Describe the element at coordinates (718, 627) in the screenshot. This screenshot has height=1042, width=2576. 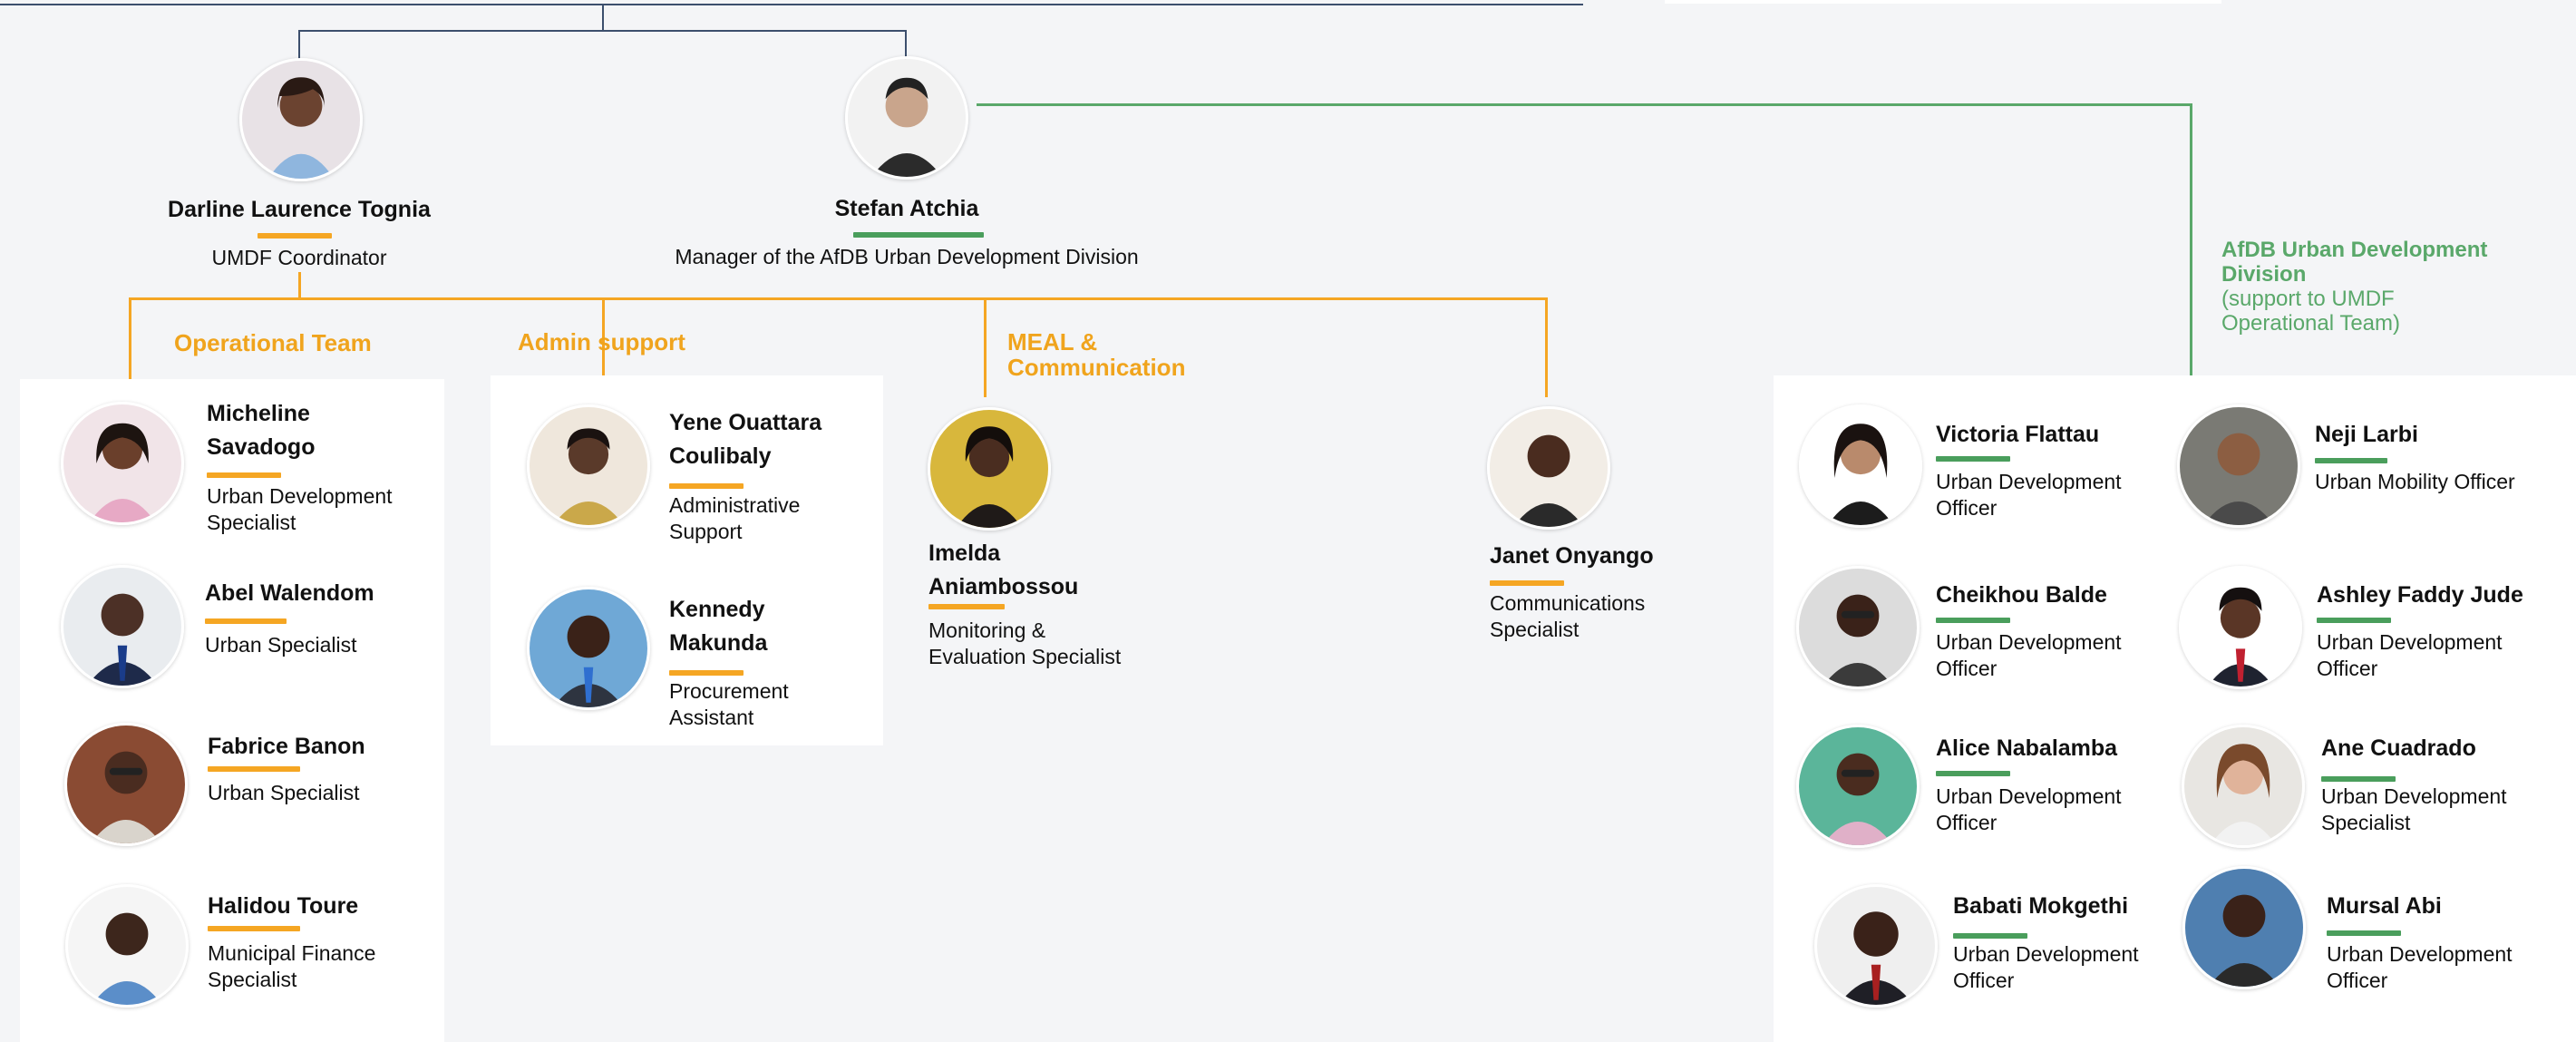
I see `member-name-kennedy: Kennedy Makunda` at that location.